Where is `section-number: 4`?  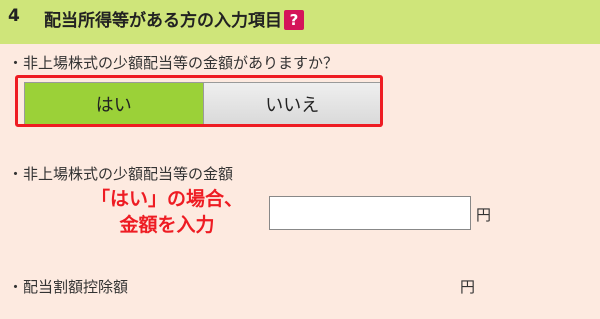 section-number: 4 is located at coordinates (14, 16).